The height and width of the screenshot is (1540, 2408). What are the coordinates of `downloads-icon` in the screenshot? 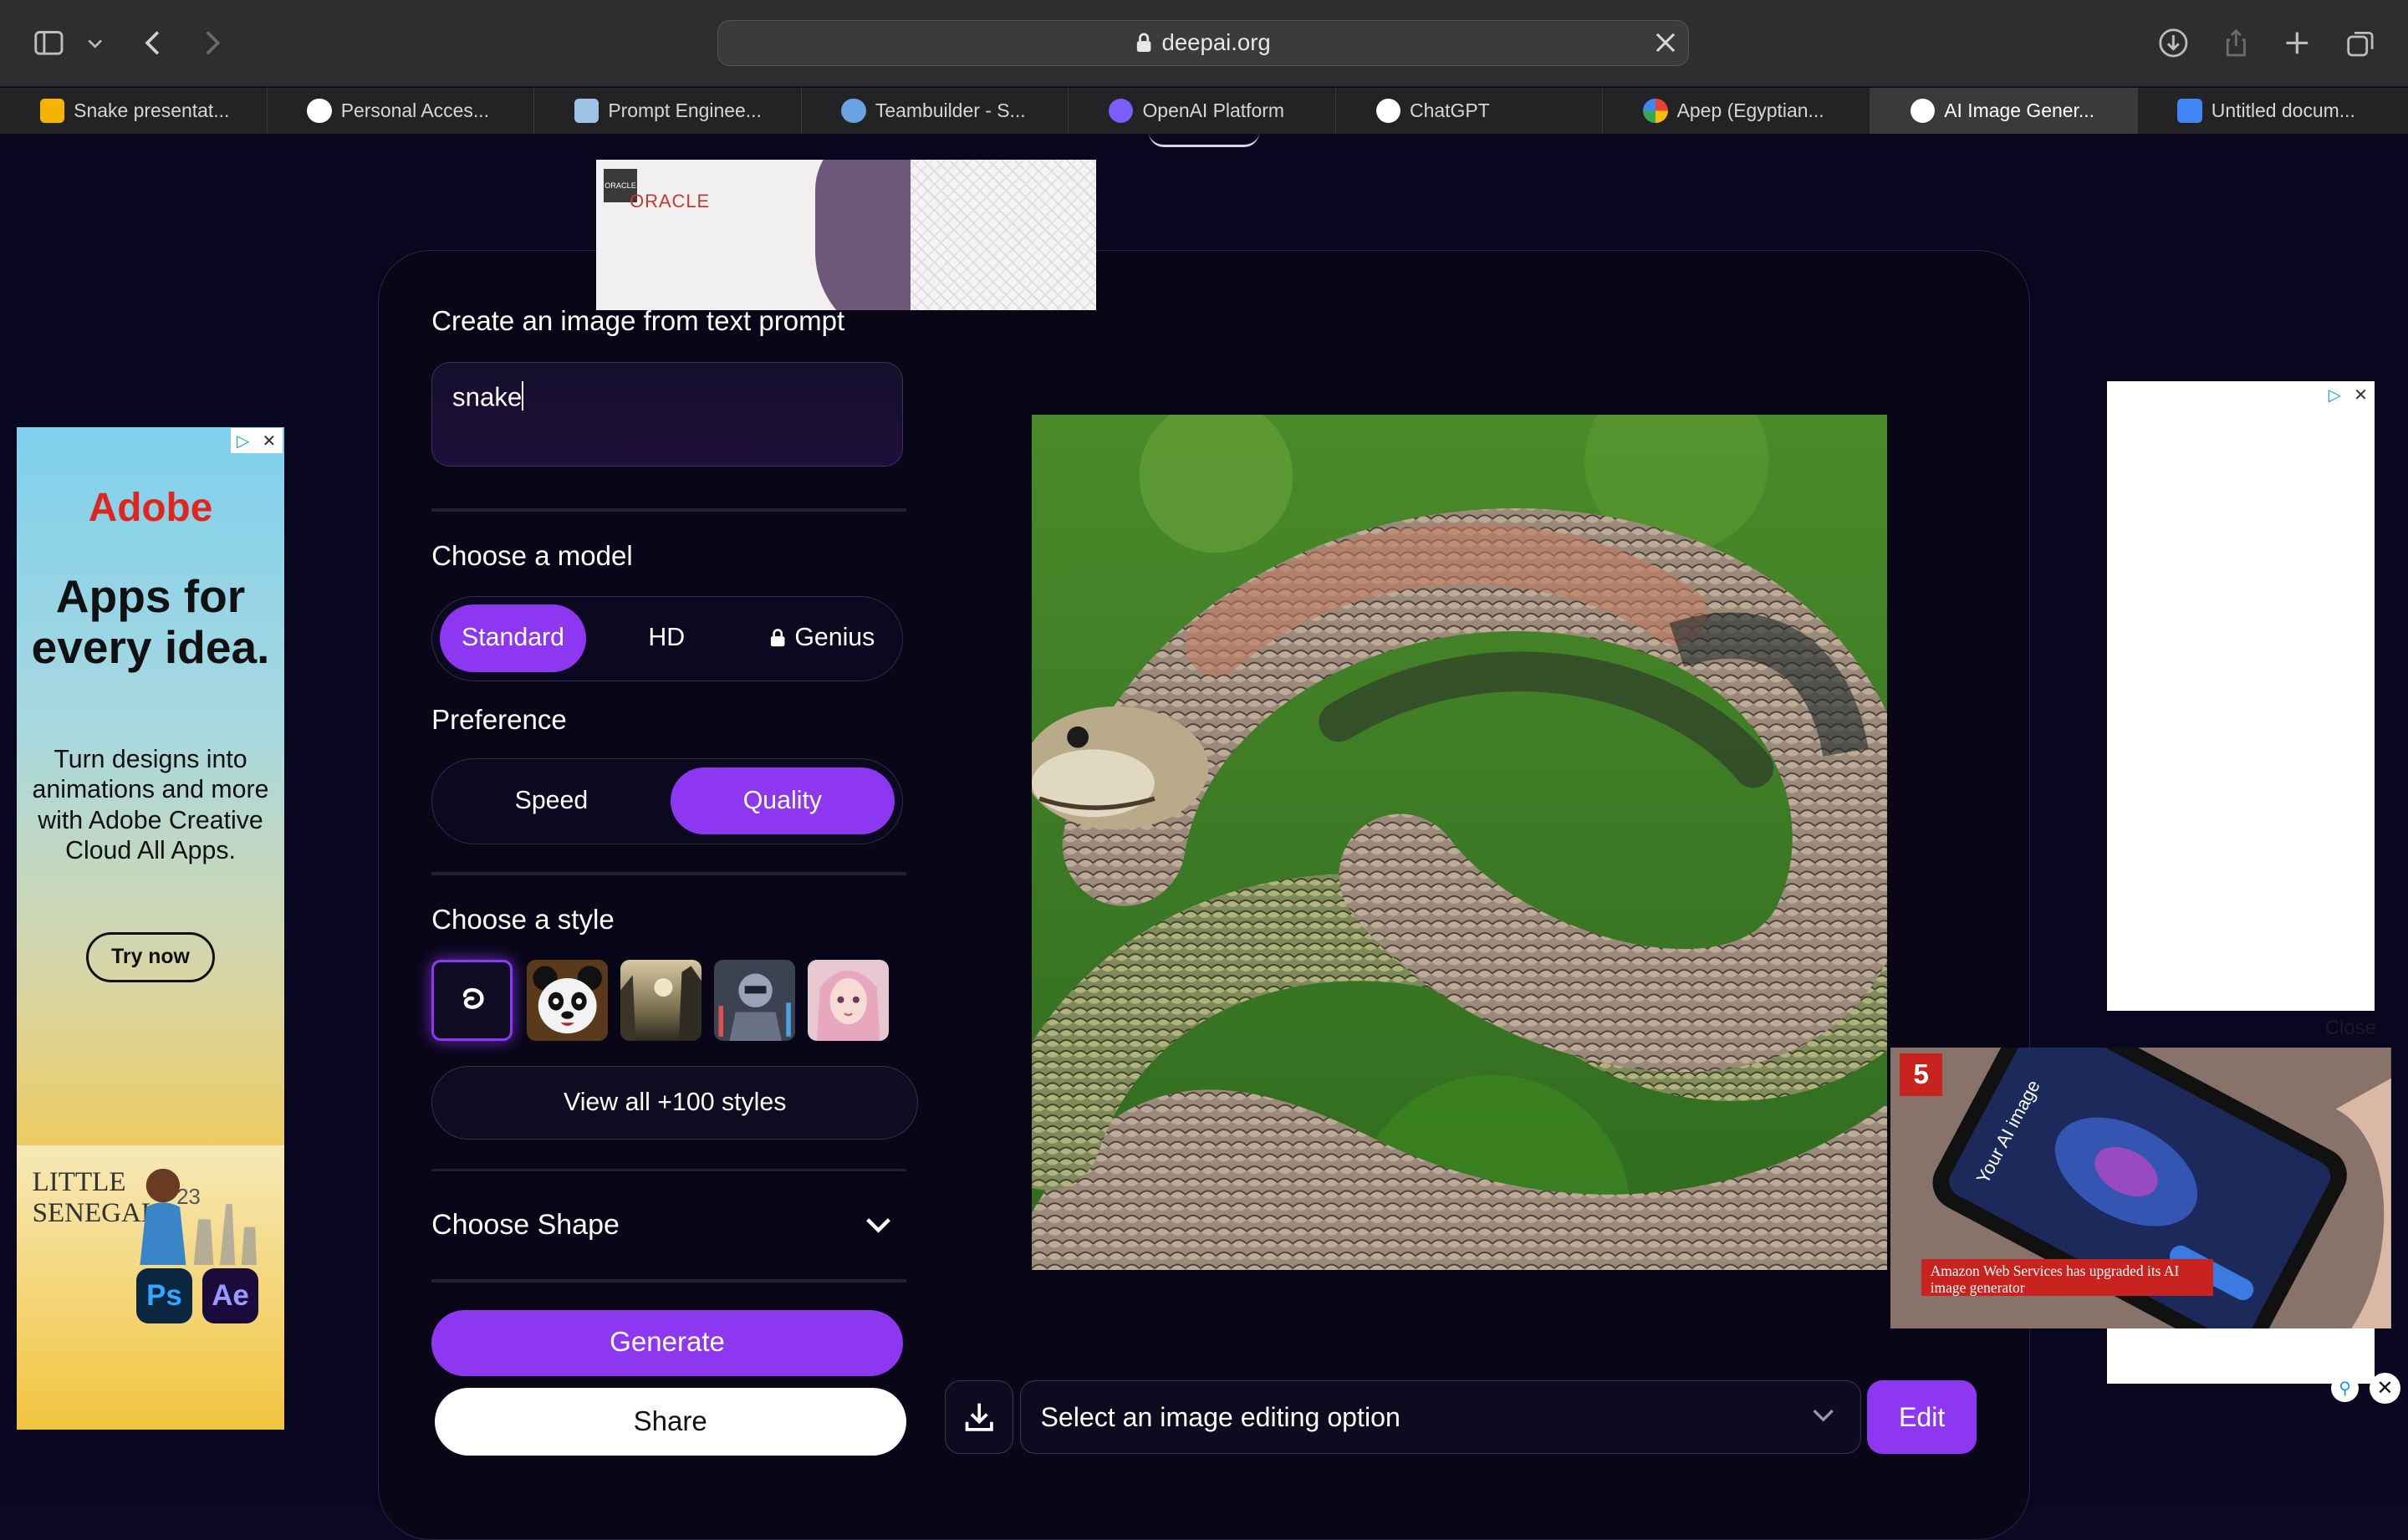 It's located at (2173, 43).